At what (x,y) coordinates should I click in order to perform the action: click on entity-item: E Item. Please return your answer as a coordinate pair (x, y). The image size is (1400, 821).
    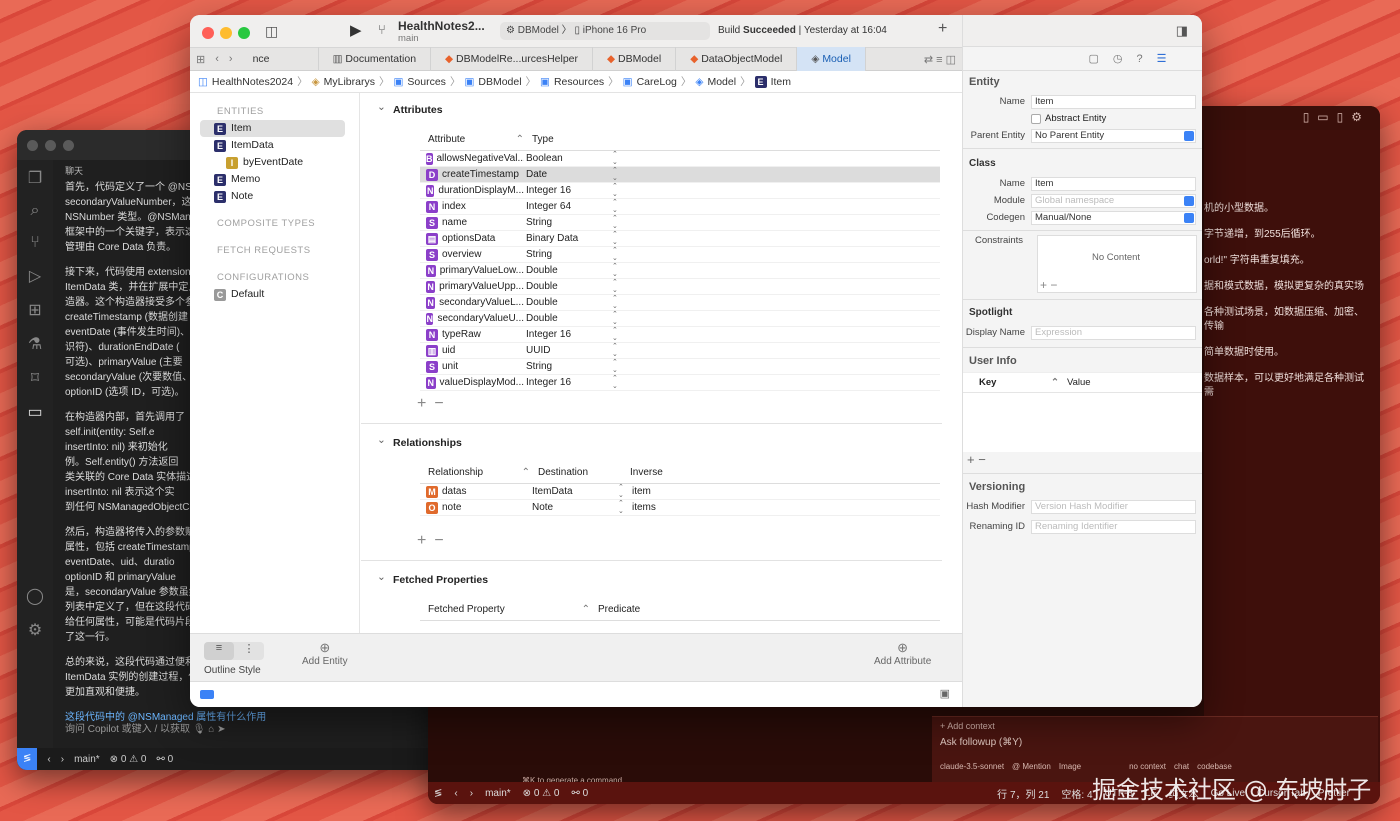
    Looking at the image, I should click on (272, 128).